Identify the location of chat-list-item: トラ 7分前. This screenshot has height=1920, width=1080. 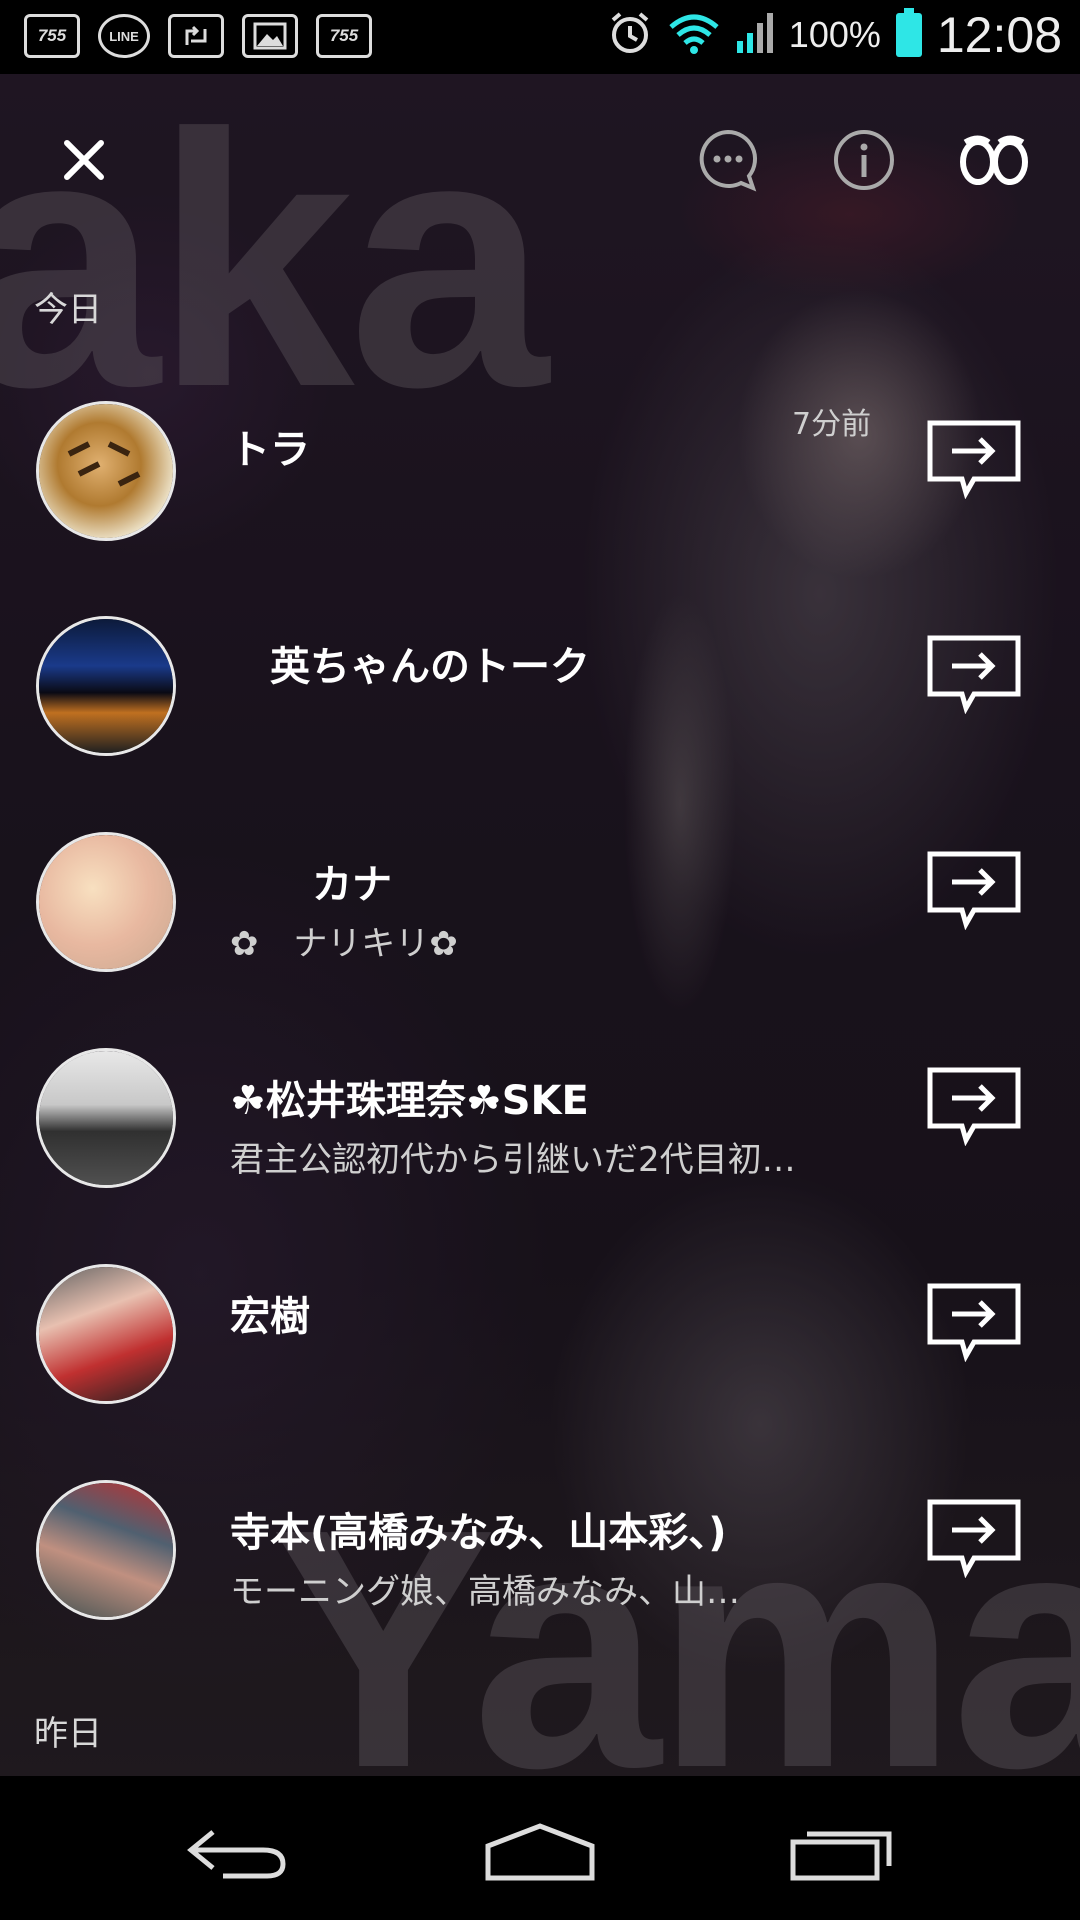
(540, 465).